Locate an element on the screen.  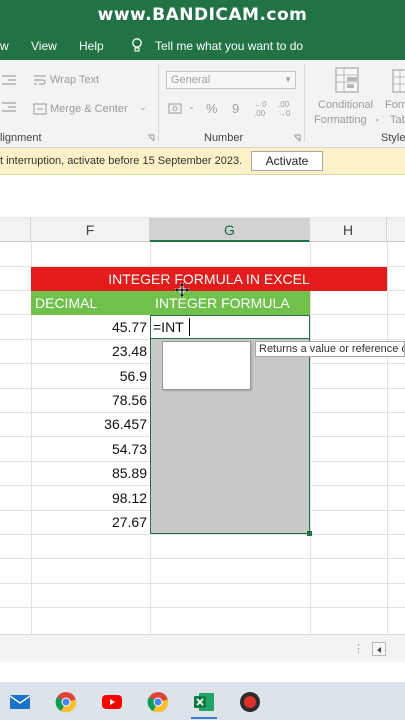
tab-fragment-icon: w is located at coordinates (4, 46).